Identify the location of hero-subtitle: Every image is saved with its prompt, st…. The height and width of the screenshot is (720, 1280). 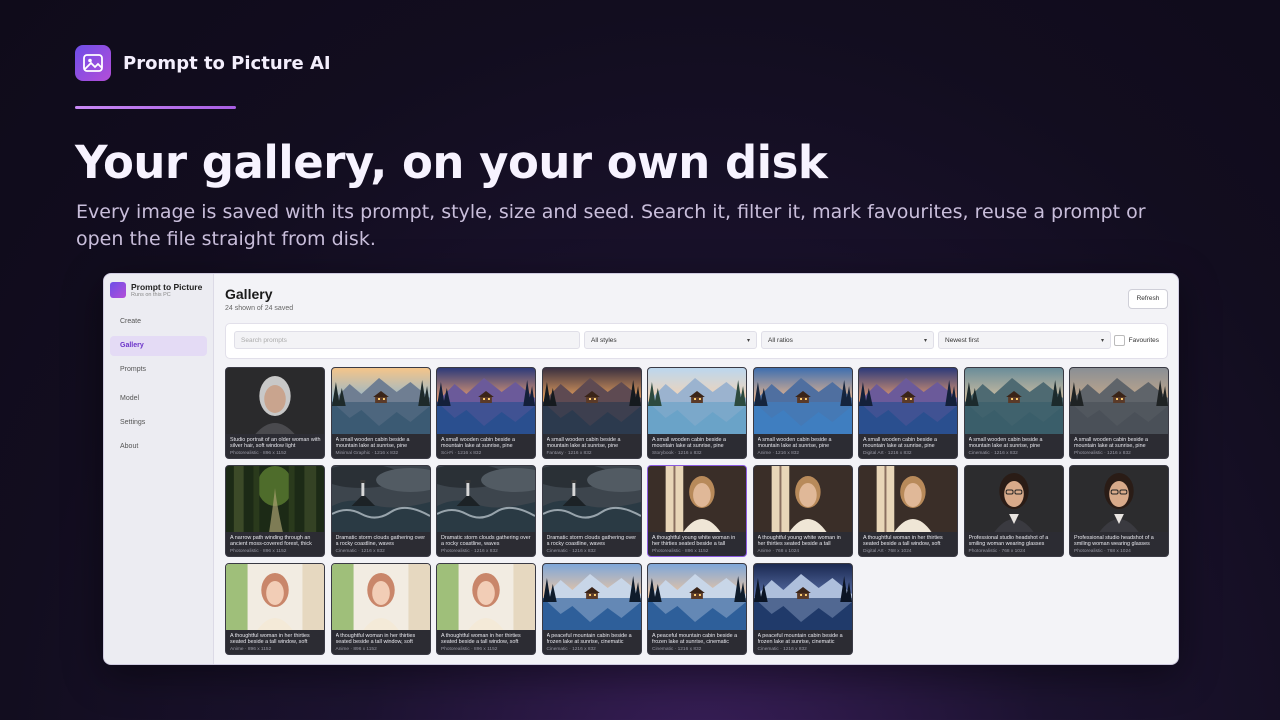
(611, 225).